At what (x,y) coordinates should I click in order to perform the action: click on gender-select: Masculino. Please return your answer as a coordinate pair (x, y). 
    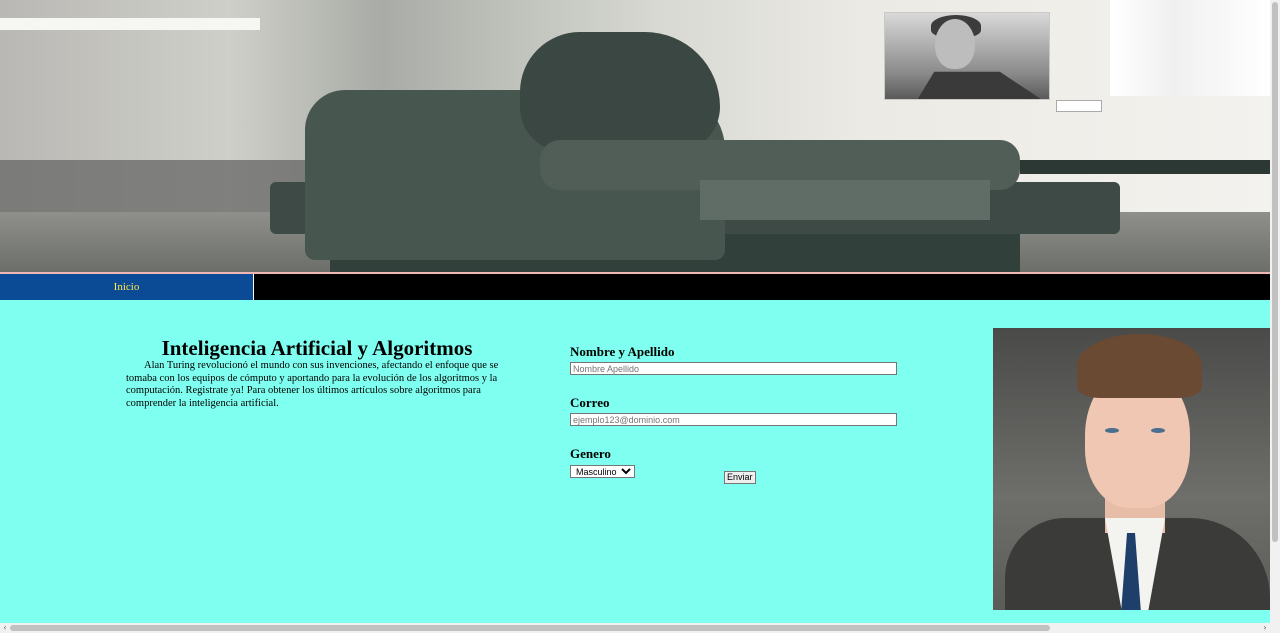
    Looking at the image, I should click on (602, 471).